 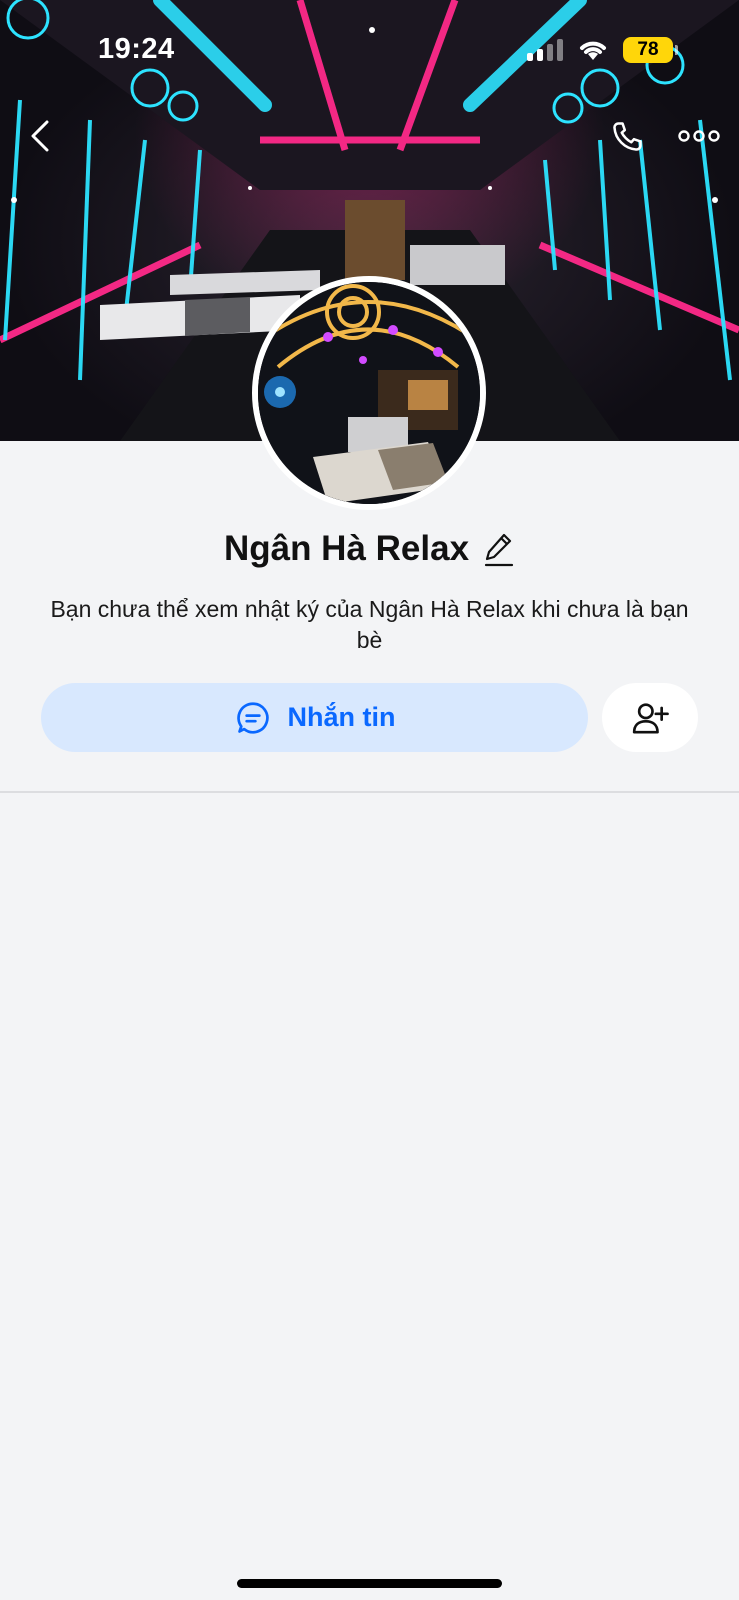 I want to click on add-user-icon, so click(x=650, y=717).